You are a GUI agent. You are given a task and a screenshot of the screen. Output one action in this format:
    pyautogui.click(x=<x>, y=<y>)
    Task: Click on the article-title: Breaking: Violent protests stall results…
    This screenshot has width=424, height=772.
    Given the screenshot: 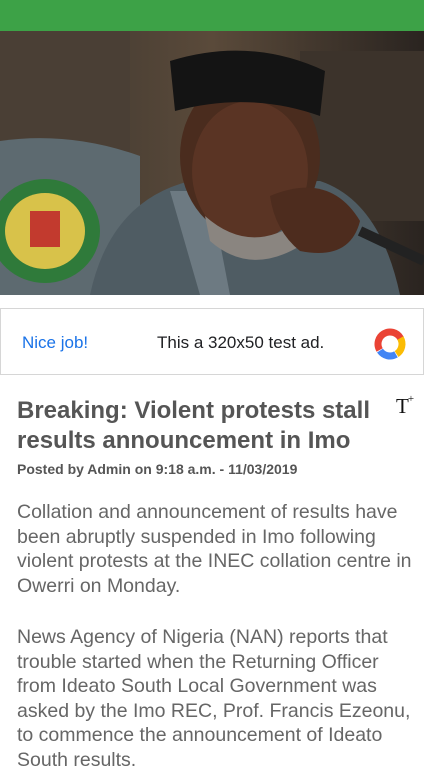 What is the action you would take?
    pyautogui.click(x=193, y=425)
    